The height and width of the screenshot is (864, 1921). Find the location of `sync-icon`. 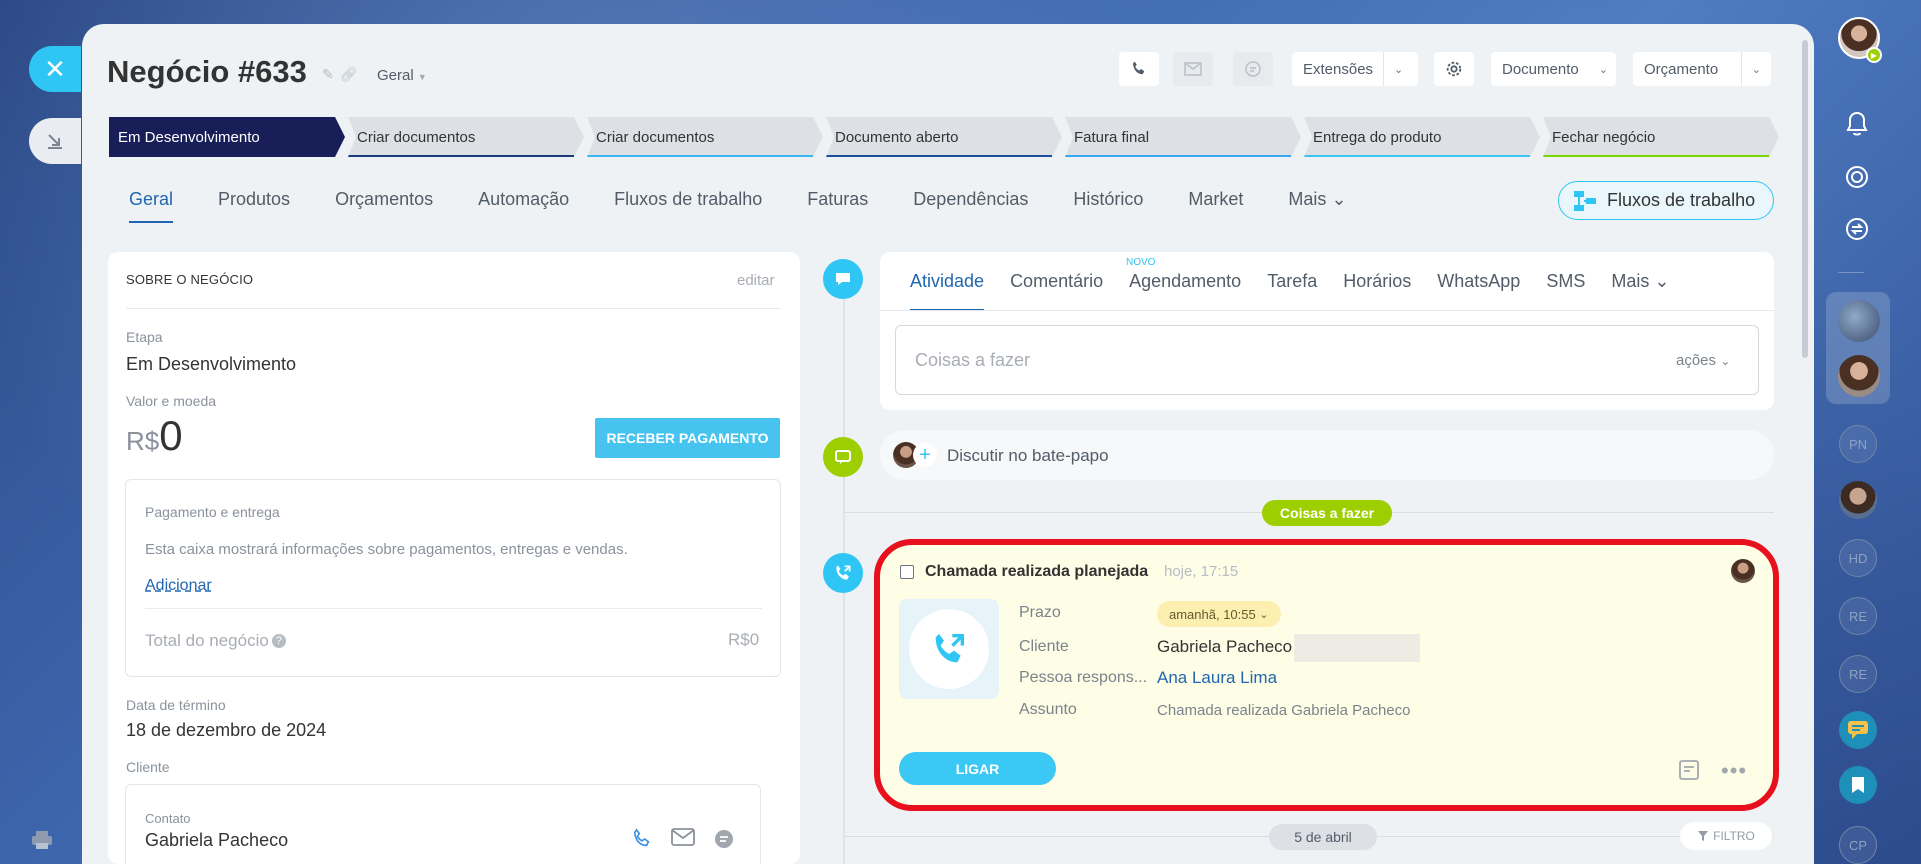

sync-icon is located at coordinates (1857, 229).